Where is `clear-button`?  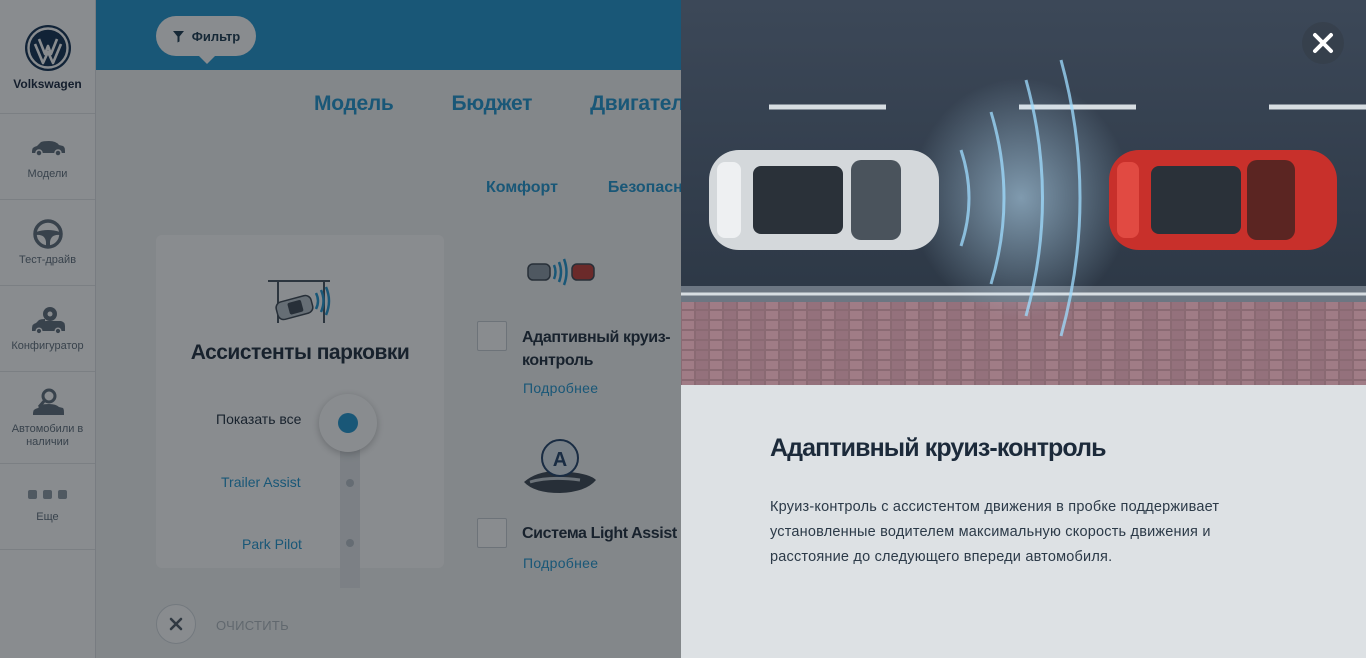 clear-button is located at coordinates (176, 624).